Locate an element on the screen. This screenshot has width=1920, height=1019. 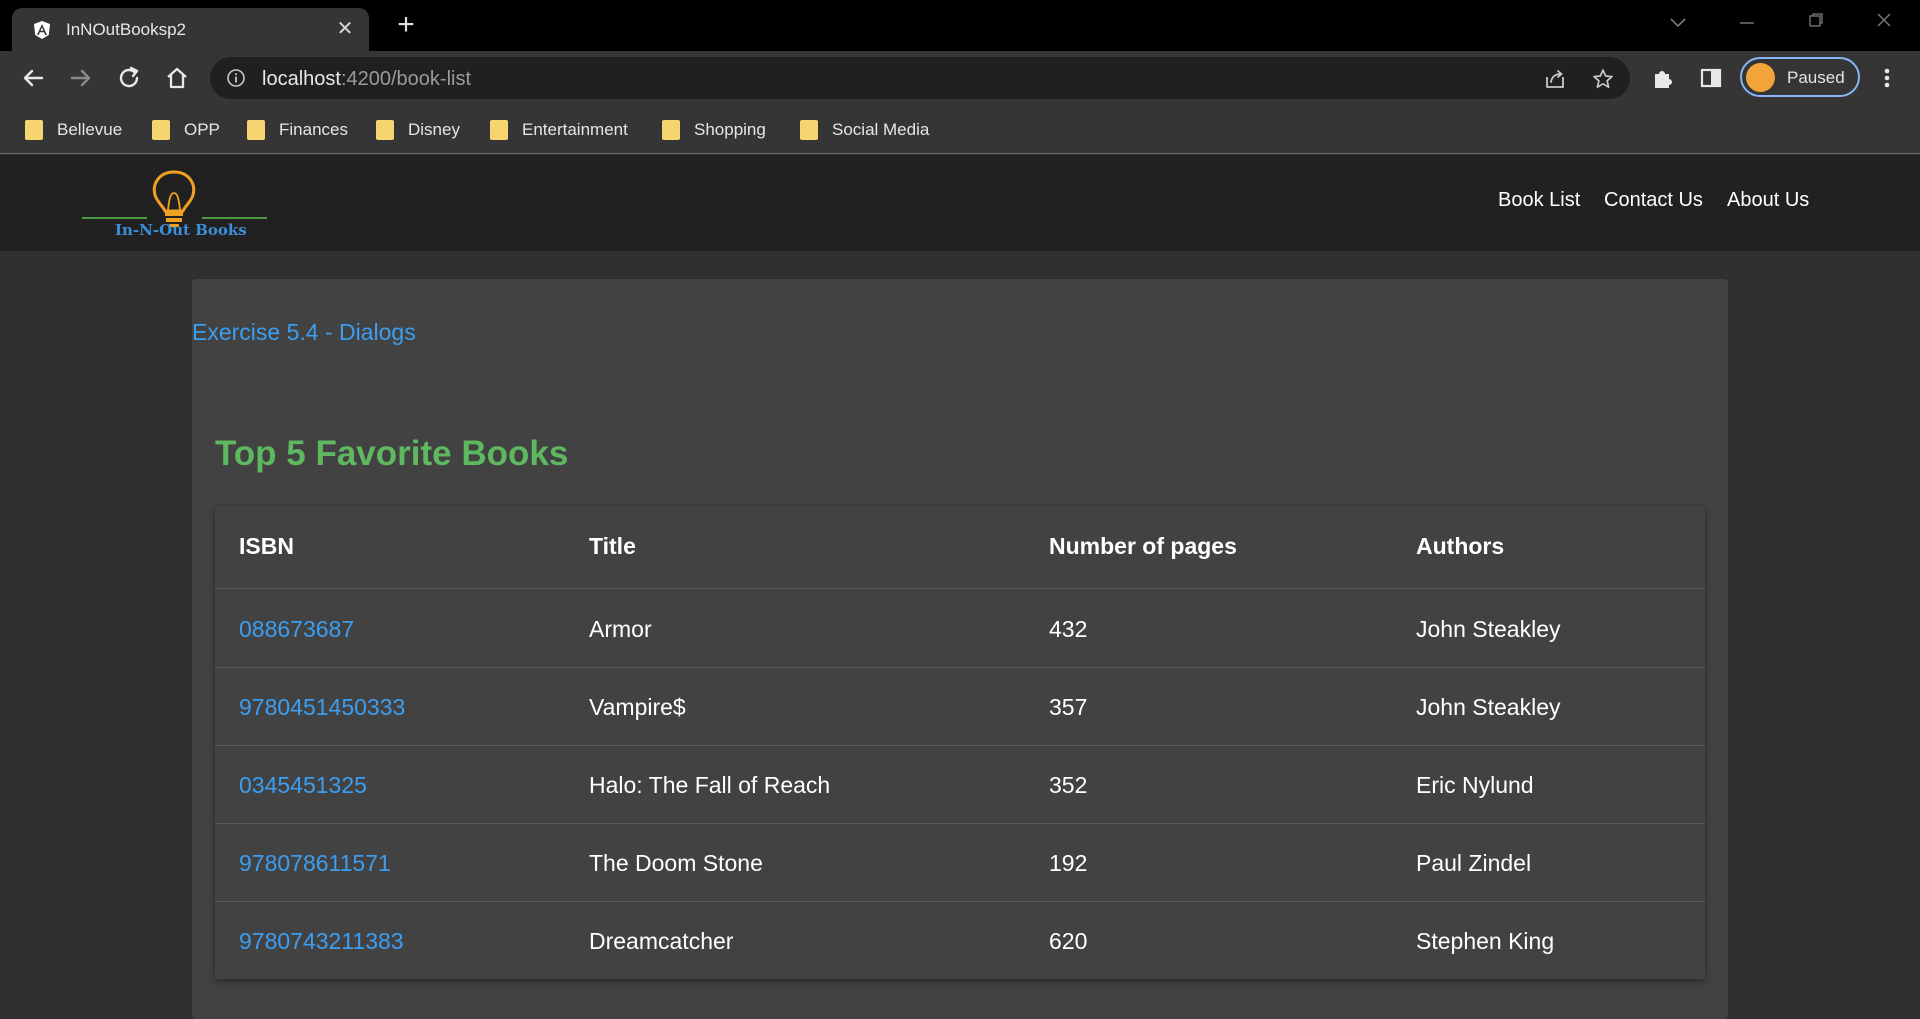
forward-icon is located at coordinates (81, 78).